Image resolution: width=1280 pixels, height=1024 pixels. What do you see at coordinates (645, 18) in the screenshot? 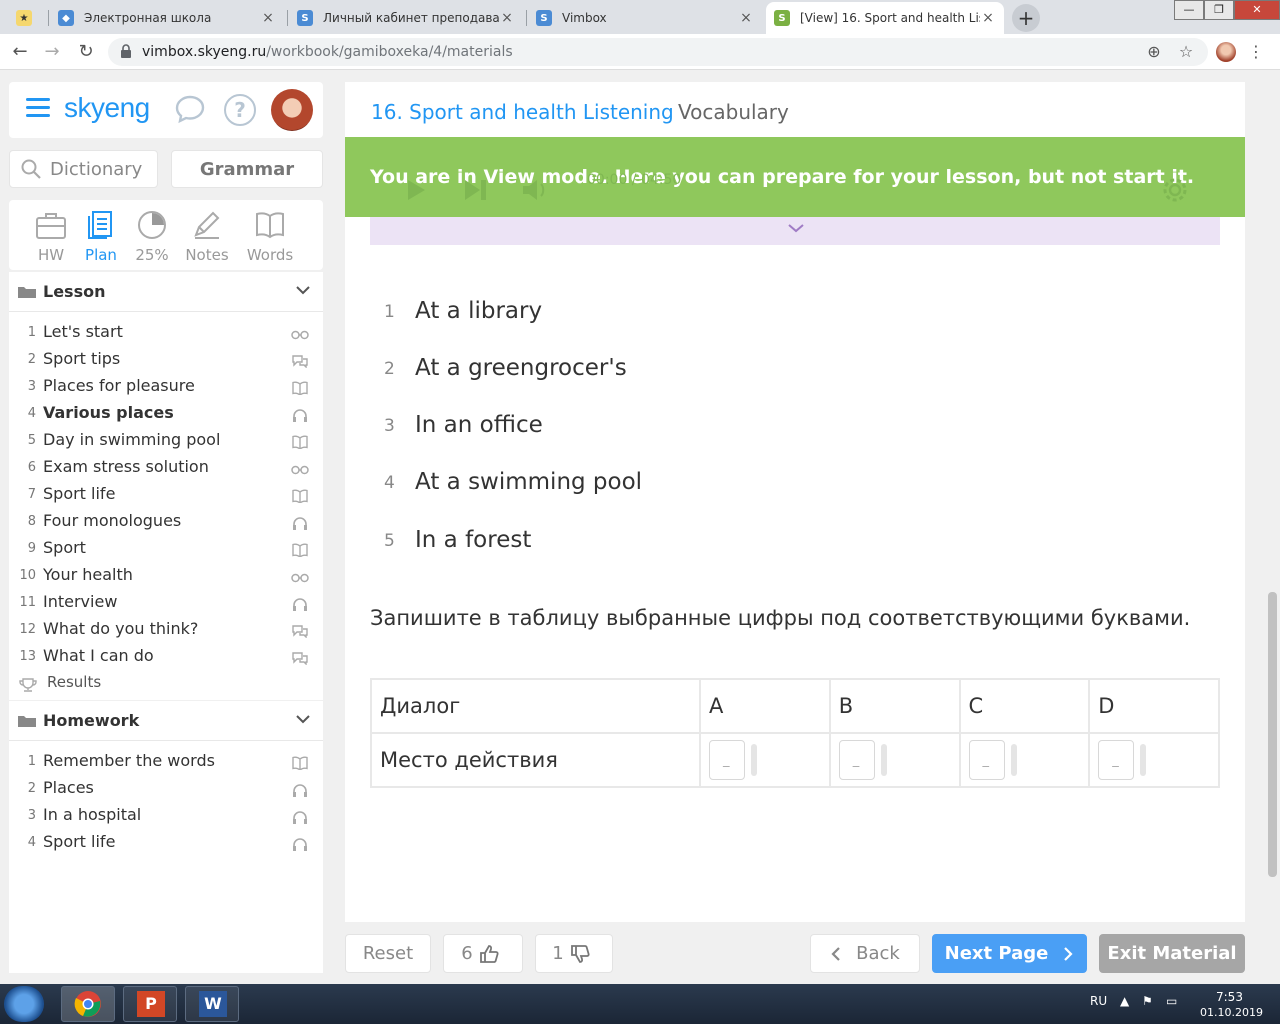
I see `tab-vimbox: S Vimbox ×` at bounding box center [645, 18].